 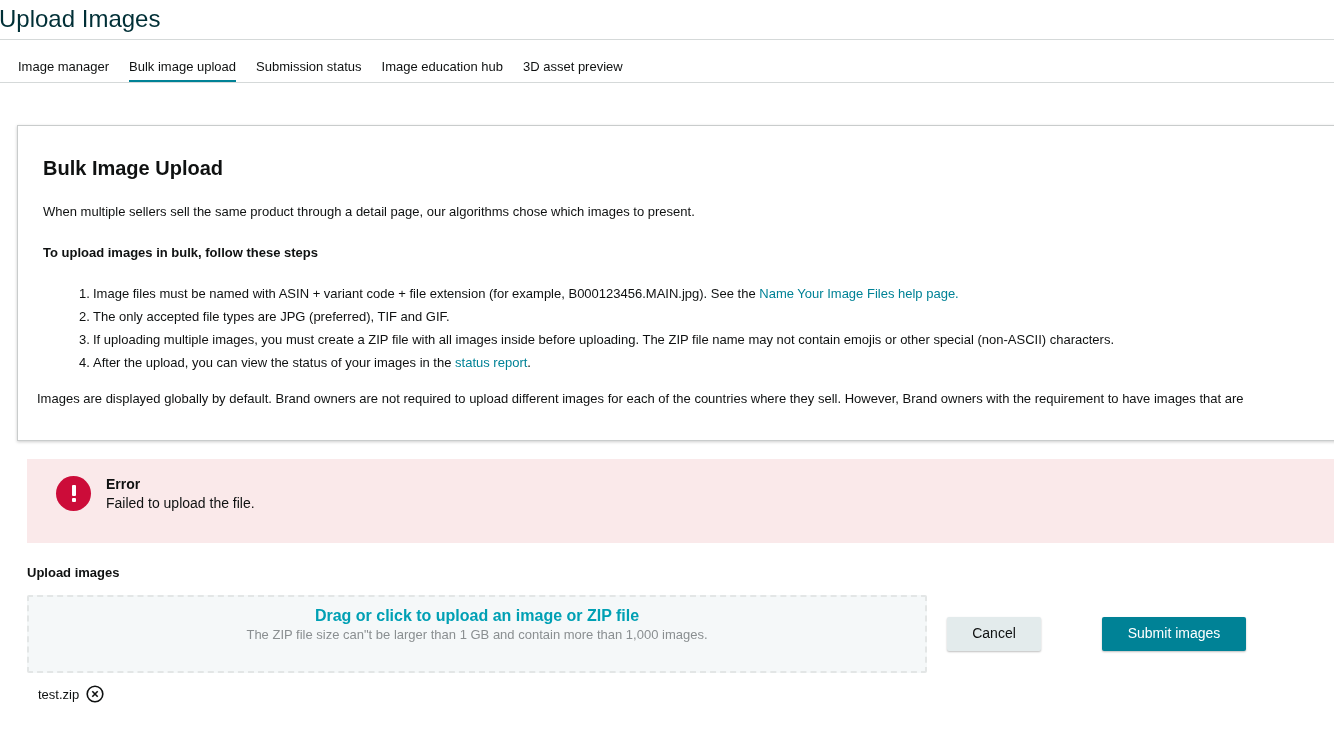 What do you see at coordinates (80, 19) in the screenshot?
I see `page-title: Upload Images` at bounding box center [80, 19].